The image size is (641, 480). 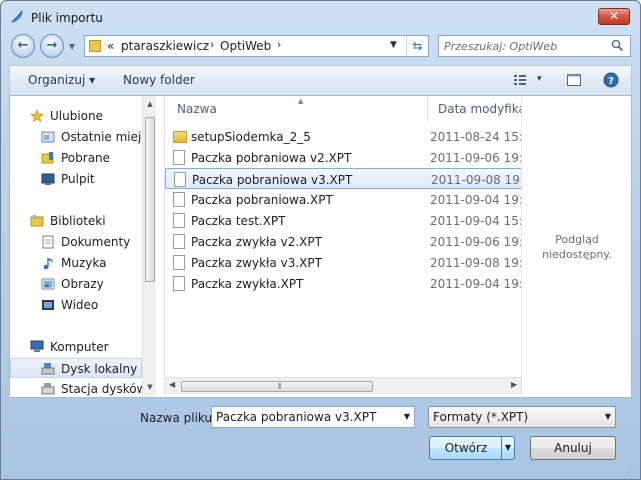 I want to click on file-date: 2011-09-08 19:25, so click(x=476, y=180).